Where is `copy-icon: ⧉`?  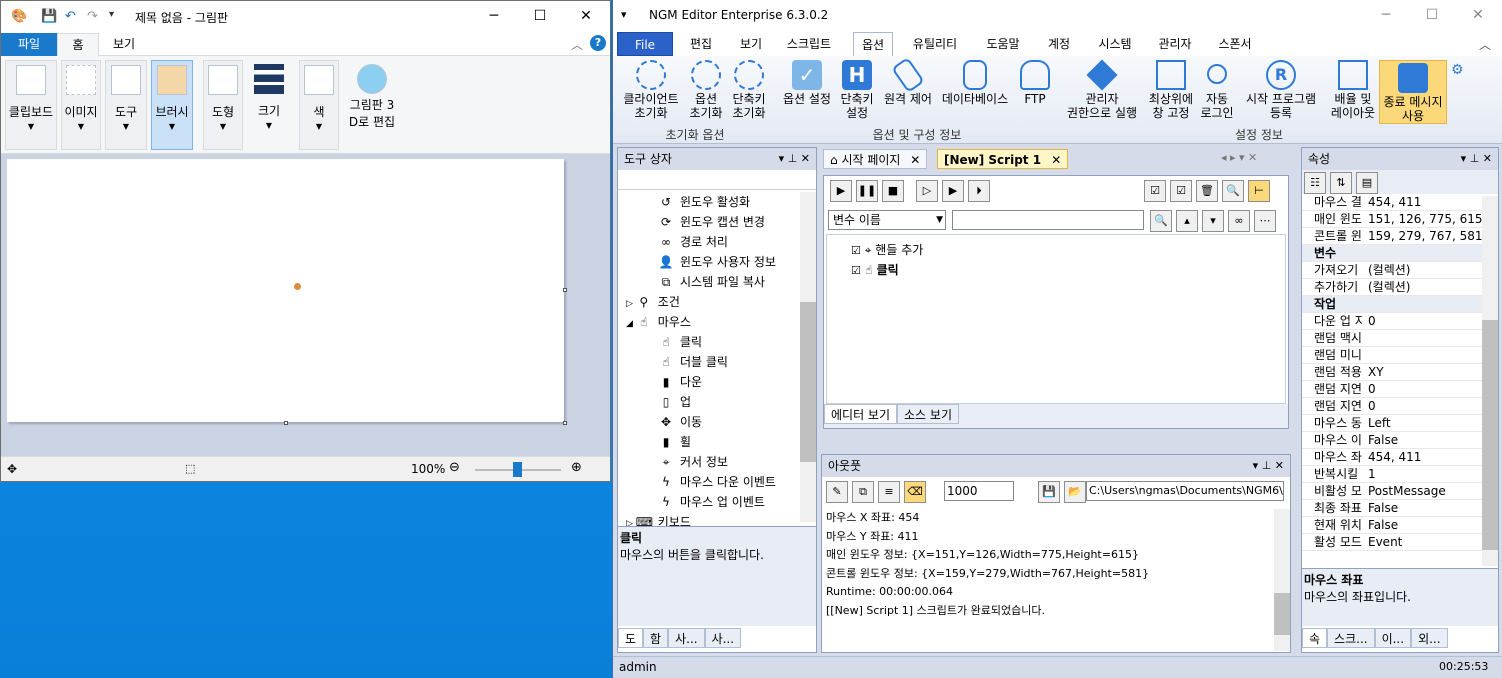 copy-icon: ⧉ is located at coordinates (863, 492).